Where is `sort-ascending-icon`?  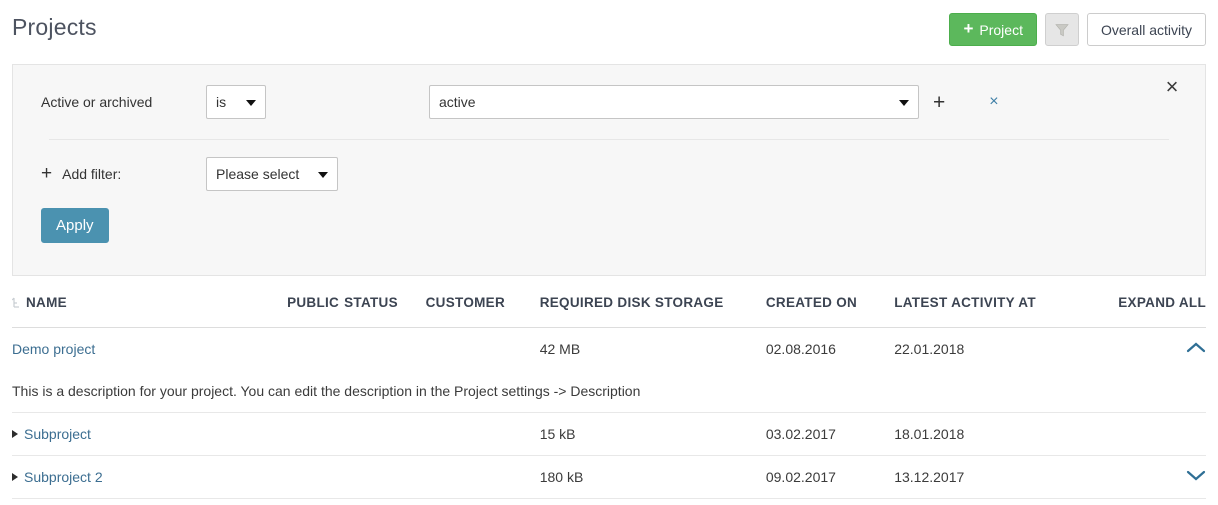 sort-ascending-icon is located at coordinates (15, 302).